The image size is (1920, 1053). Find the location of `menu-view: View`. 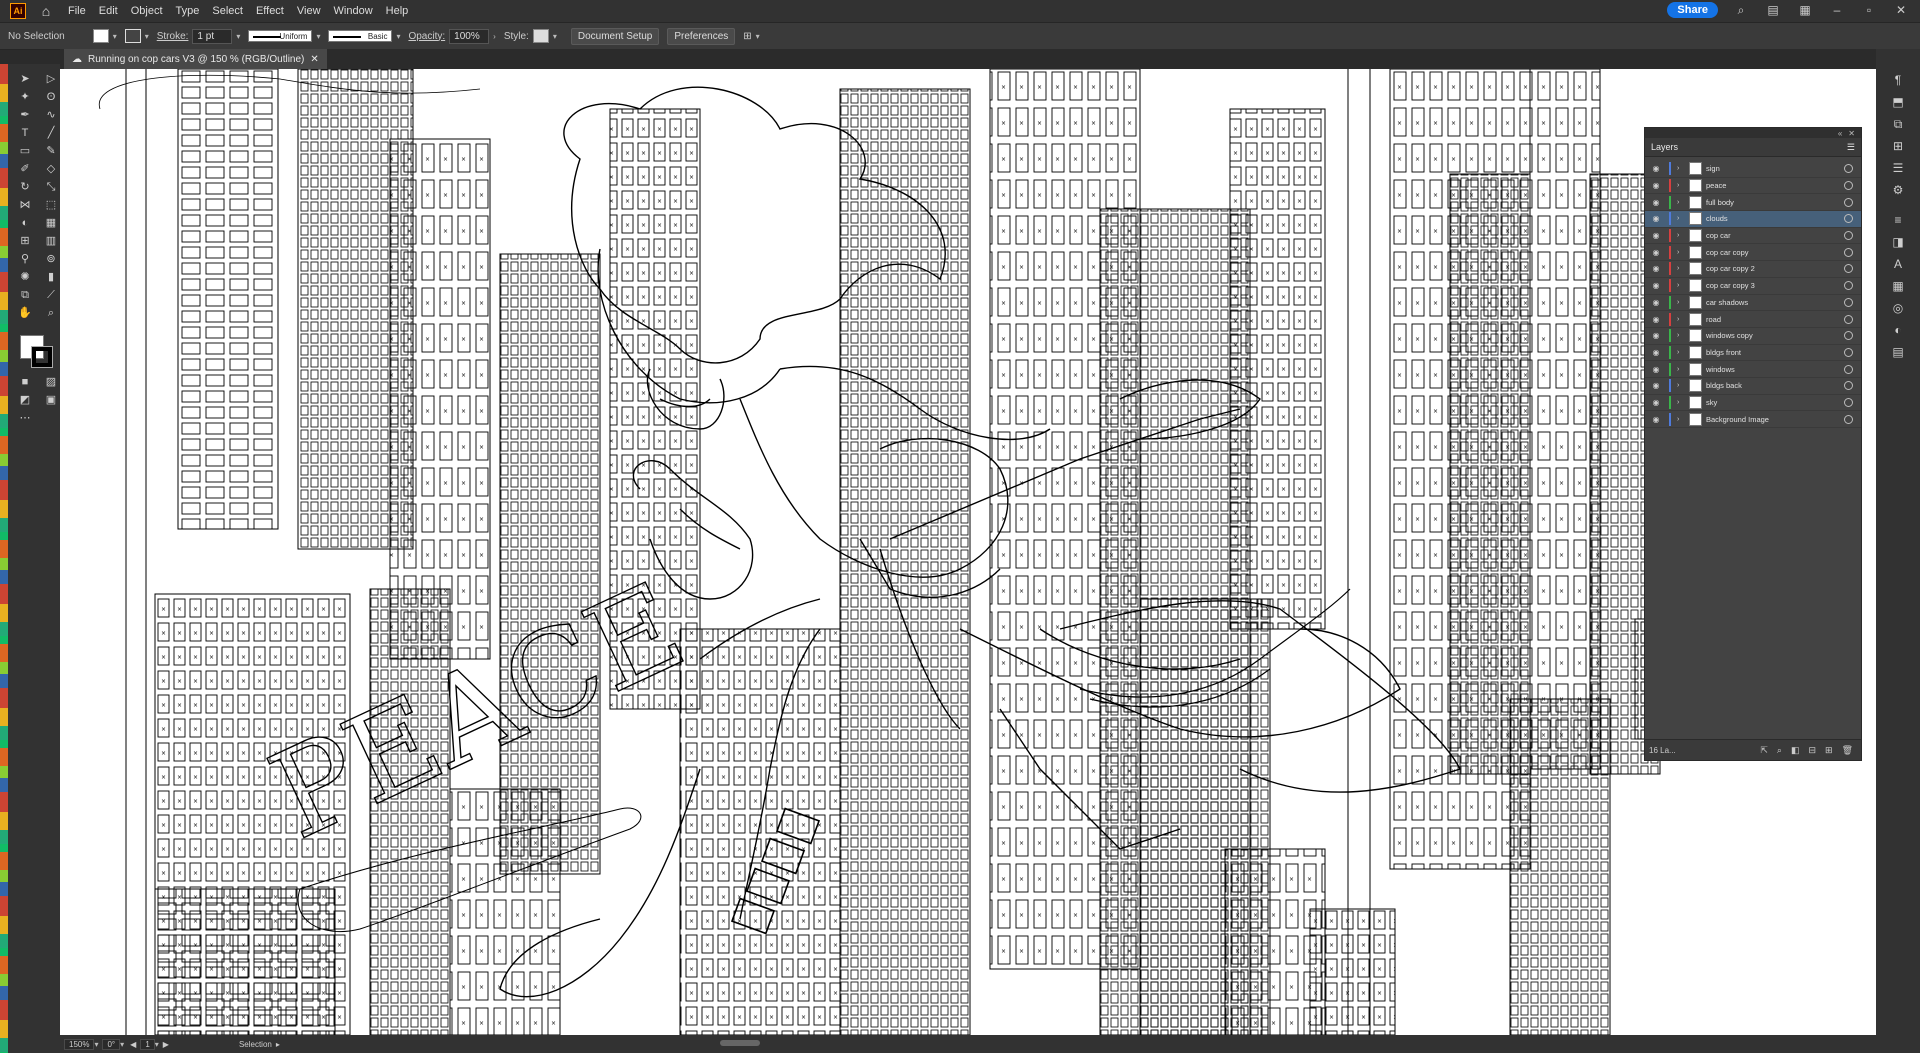

menu-view: View is located at coordinates (309, 11).